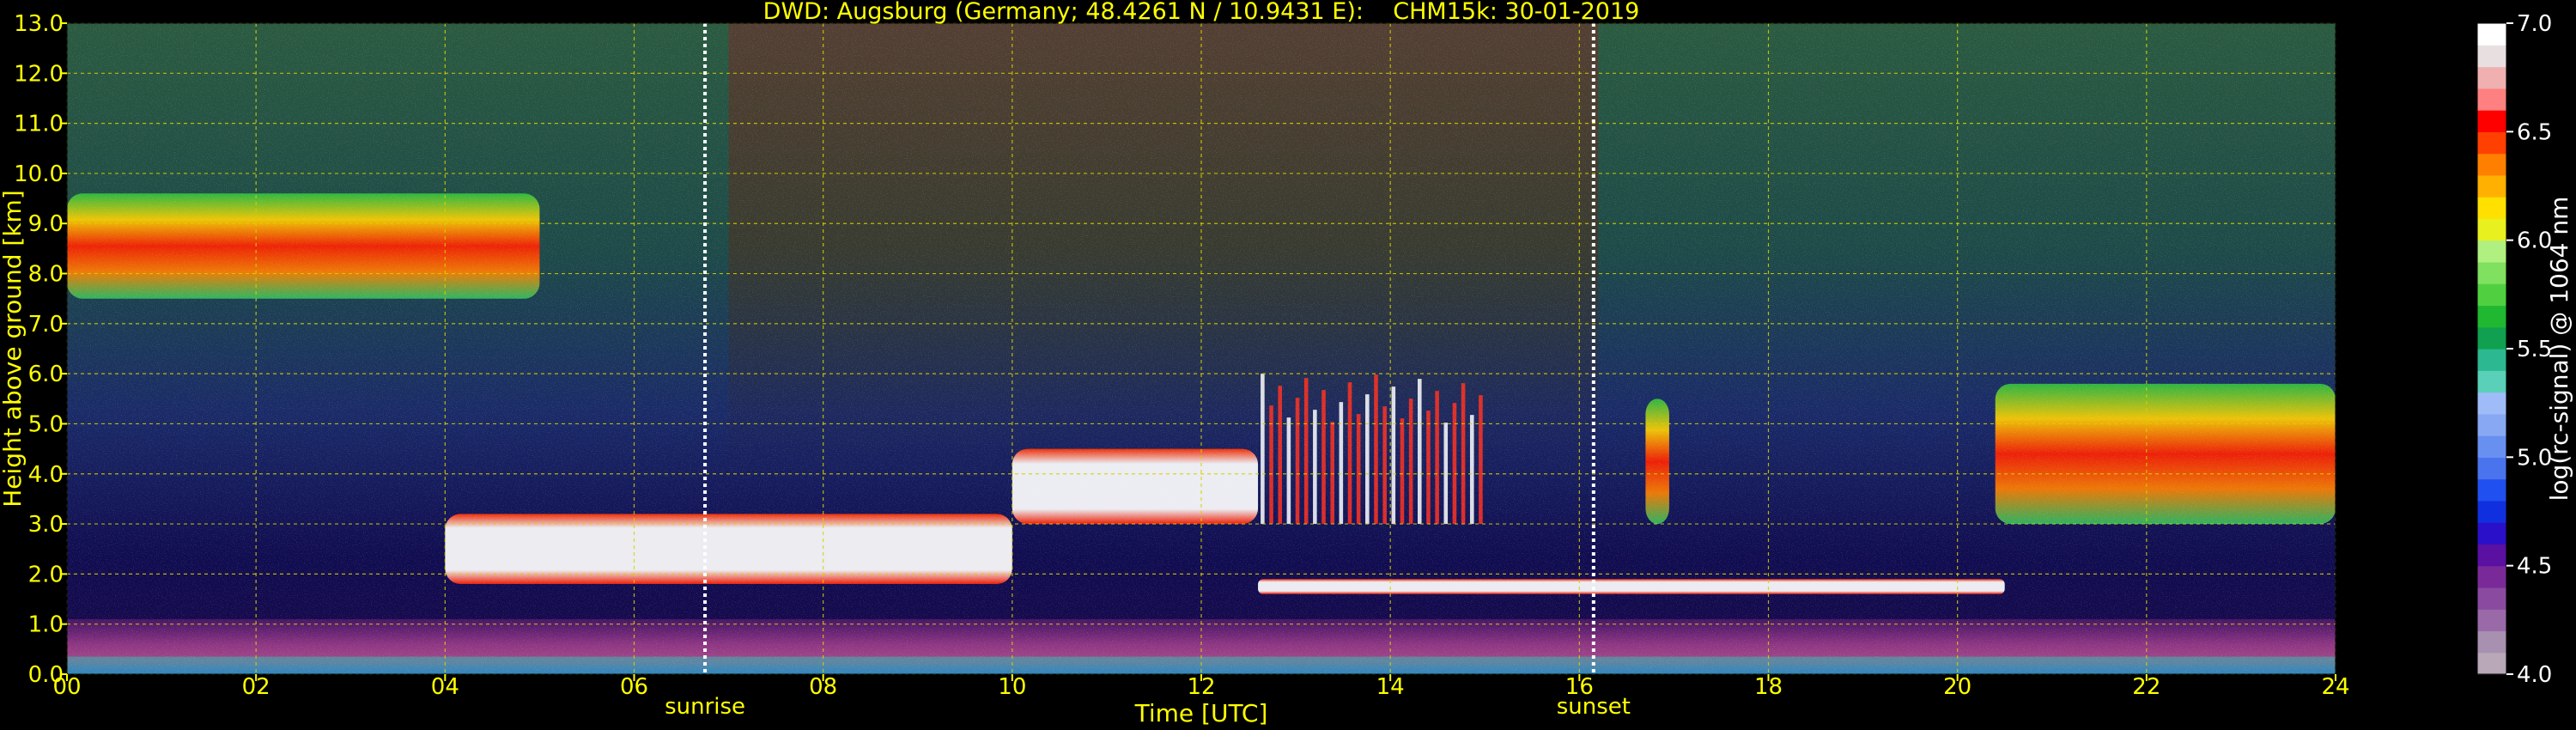  What do you see at coordinates (823, 687) in the screenshot?
I see `x-tick-label: 08` at bounding box center [823, 687].